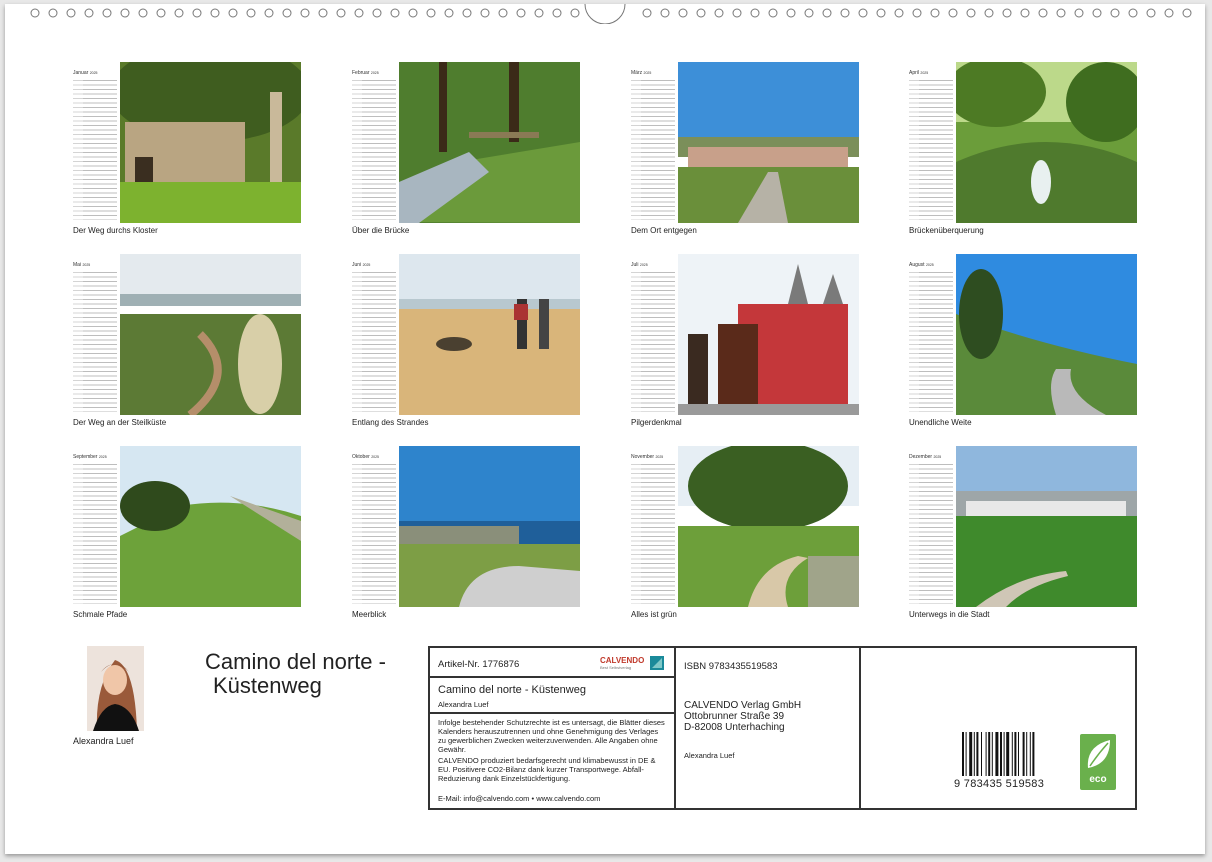 Image resolution: width=1212 pixels, height=862 pixels. Describe the element at coordinates (656, 422) in the screenshot. I see `month-caption: Pilgerdenkmal` at that location.